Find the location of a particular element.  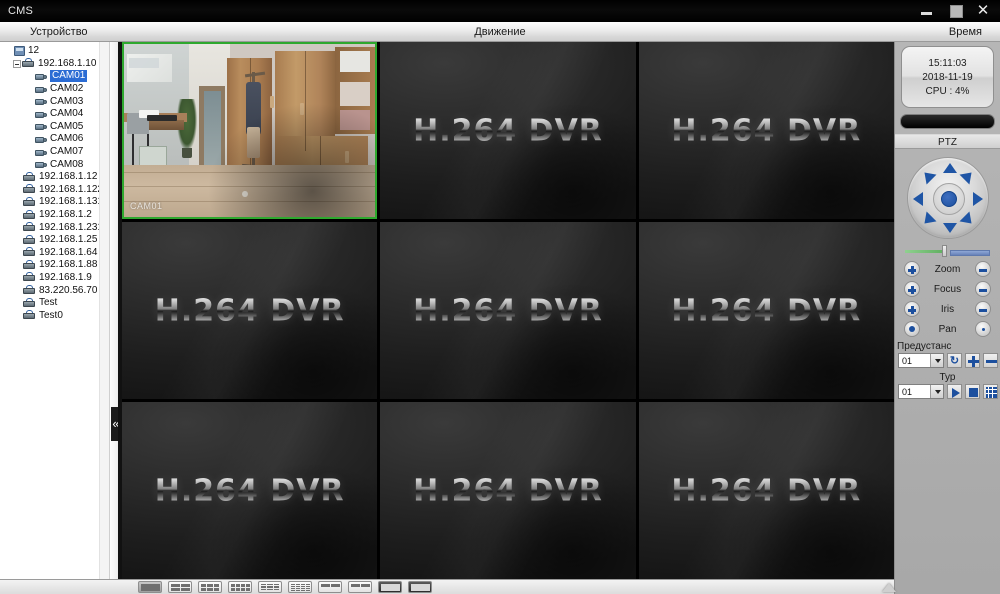

tree-root-node: 12 is located at coordinates (55, 51).